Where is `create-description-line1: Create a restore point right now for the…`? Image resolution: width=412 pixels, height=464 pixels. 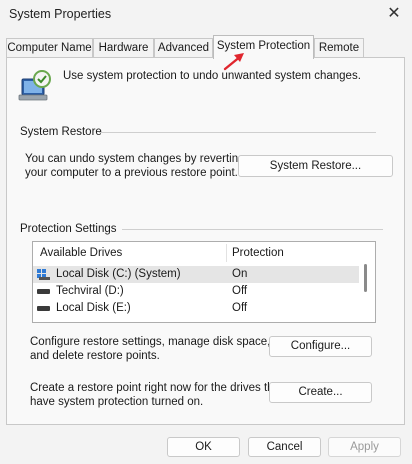
create-description-line1: Create a restore point right now for the… is located at coordinates (157, 388).